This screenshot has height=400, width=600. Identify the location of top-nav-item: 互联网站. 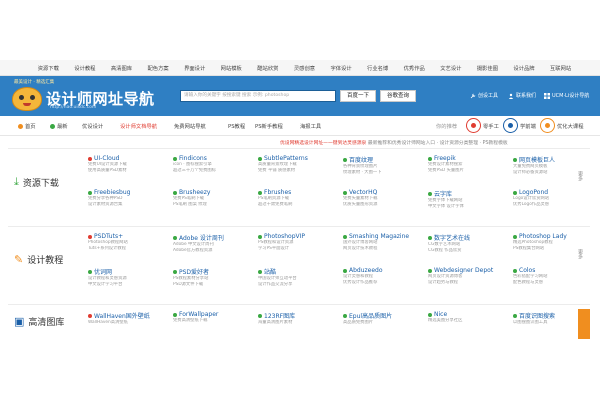
(560, 68).